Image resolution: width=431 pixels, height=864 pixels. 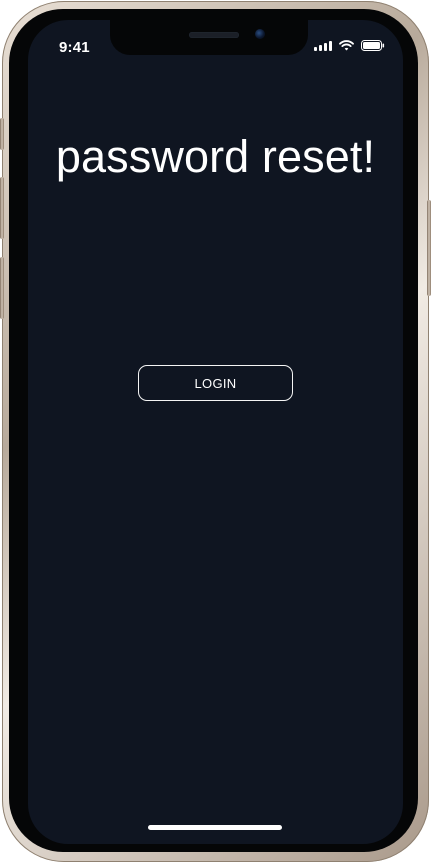 What do you see at coordinates (429, 248) in the screenshot?
I see `power-button` at bounding box center [429, 248].